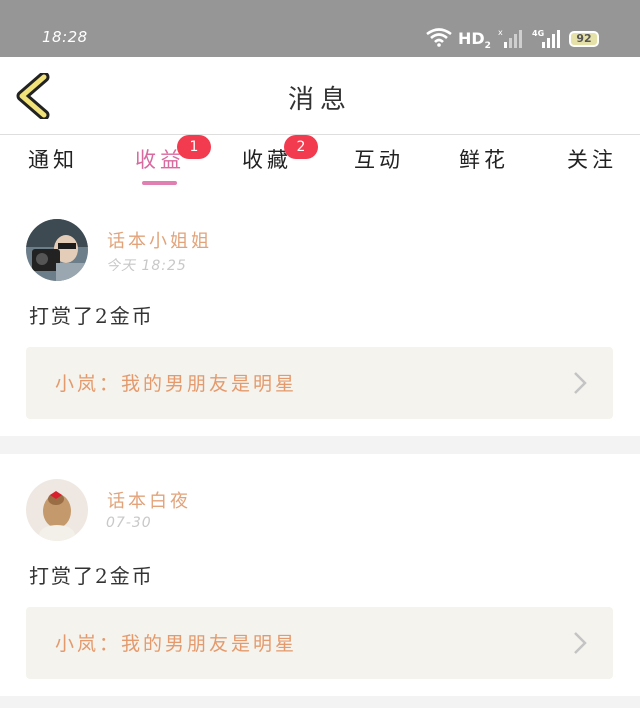 The height and width of the screenshot is (708, 640). Describe the element at coordinates (53, 160) in the screenshot. I see `tab-label: 通知` at that location.